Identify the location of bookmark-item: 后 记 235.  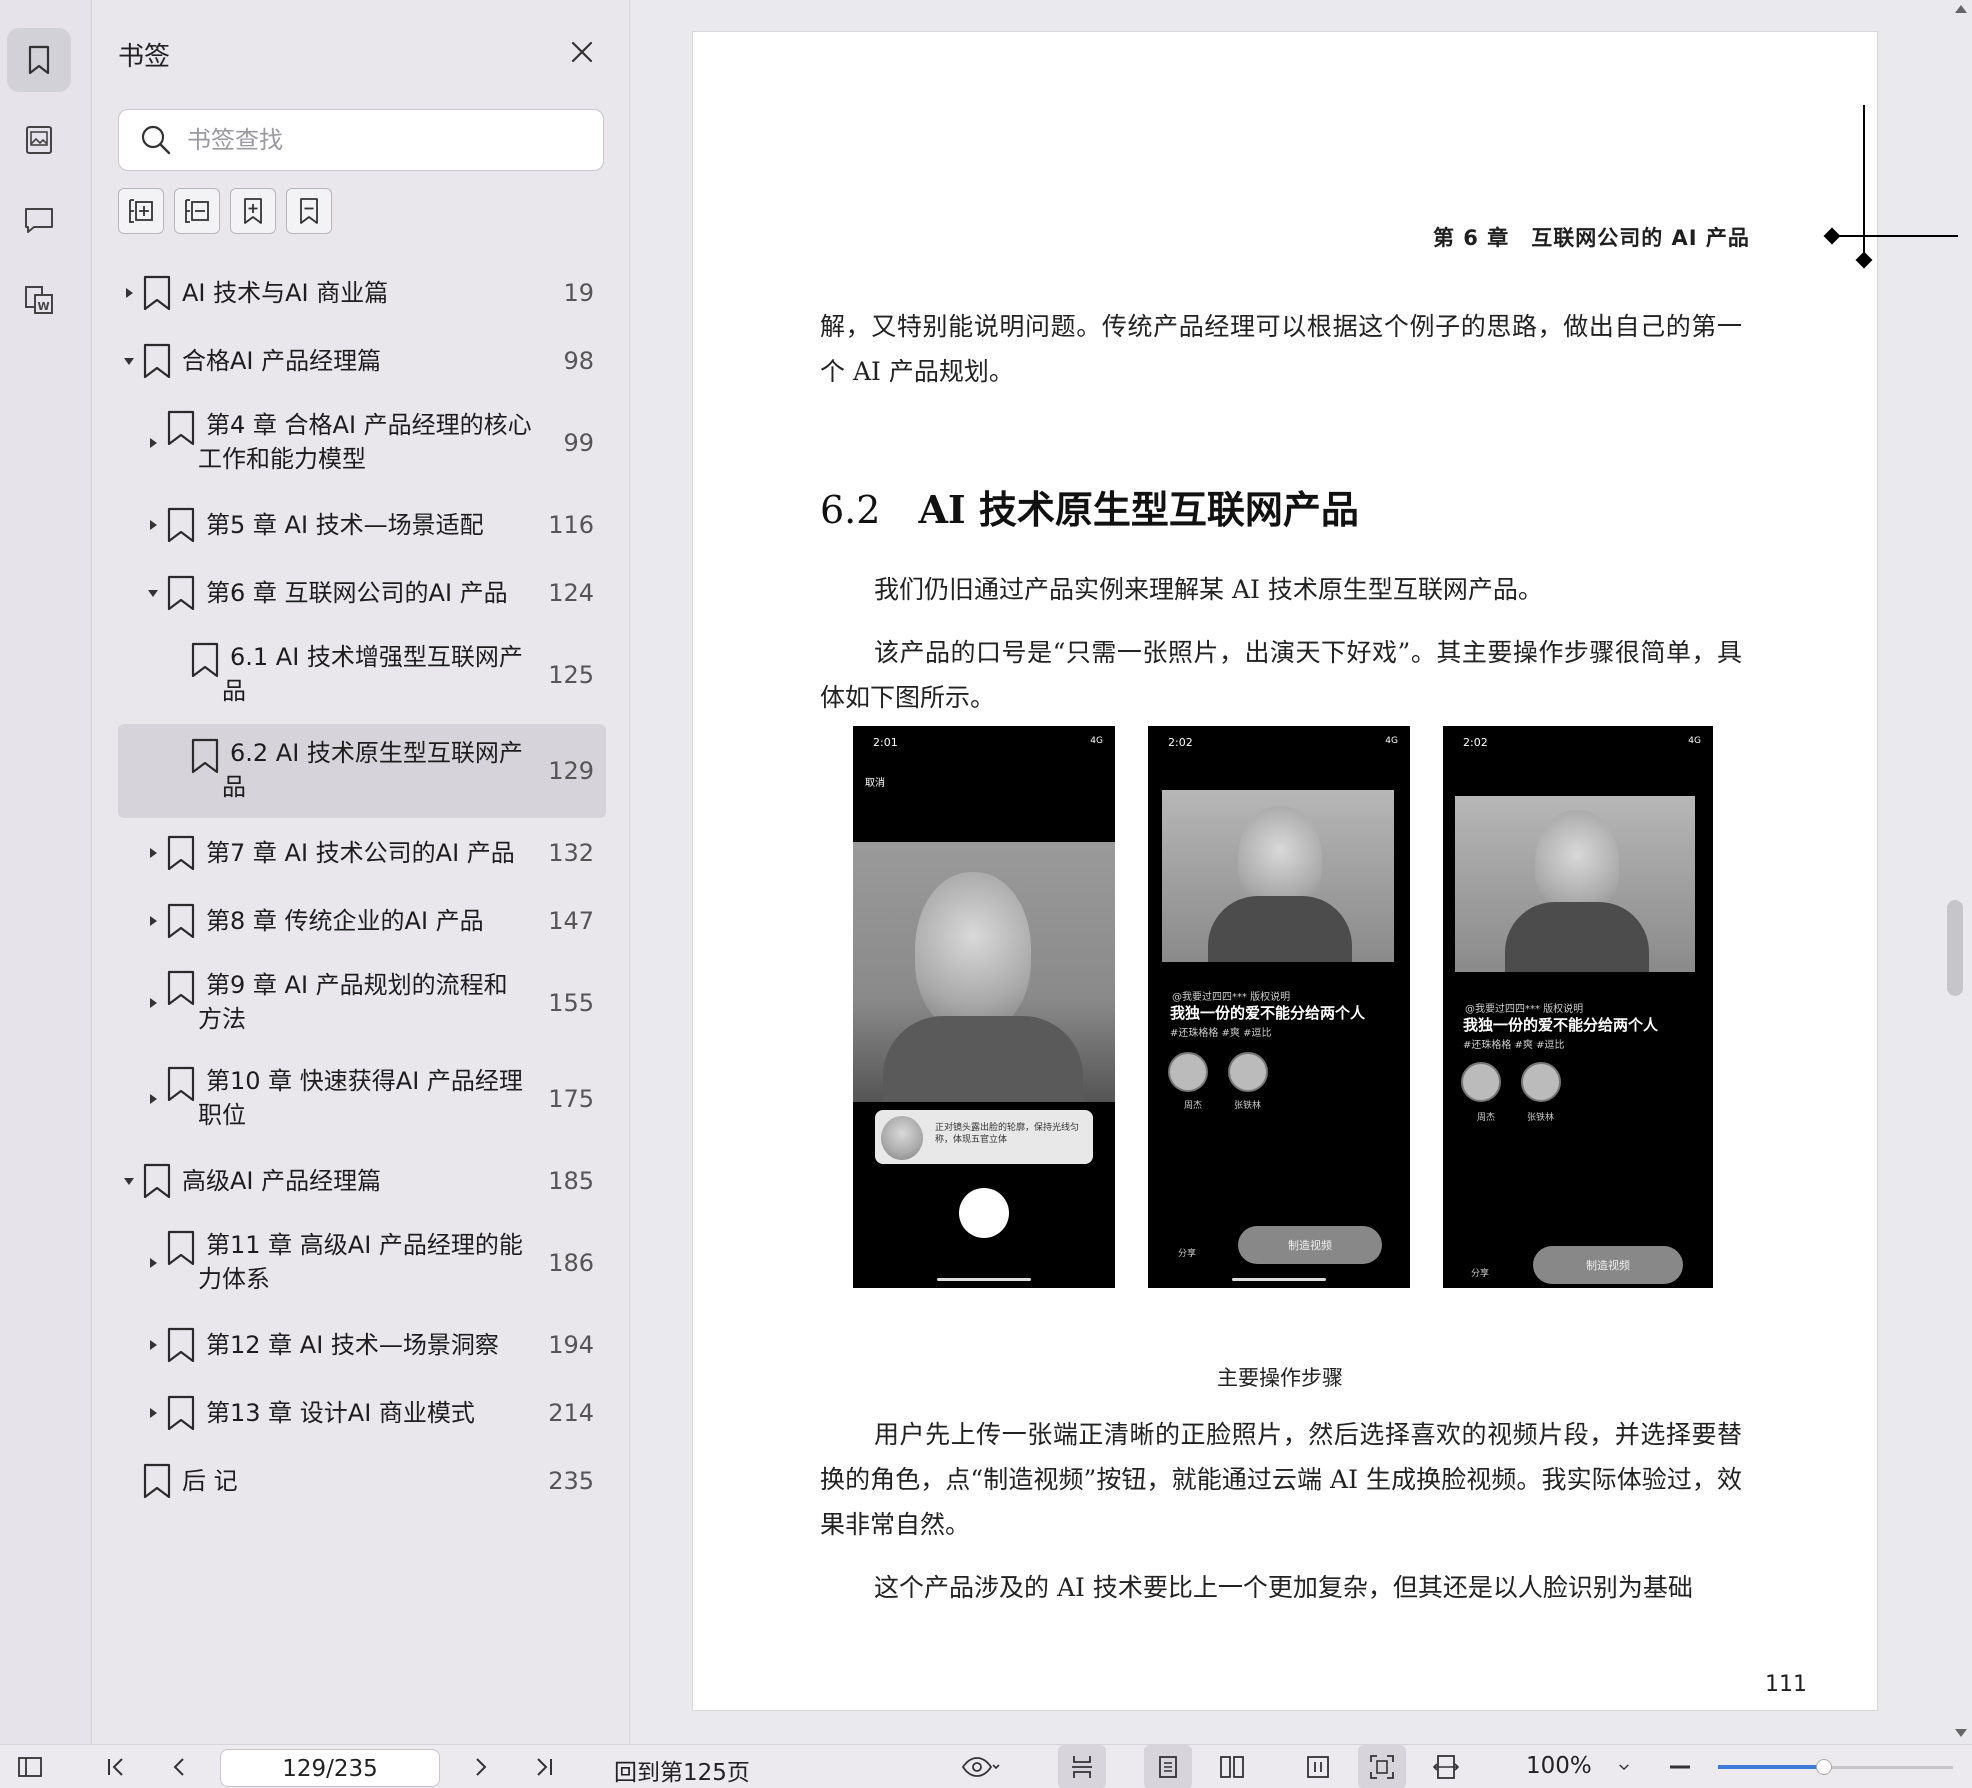
(362, 1481).